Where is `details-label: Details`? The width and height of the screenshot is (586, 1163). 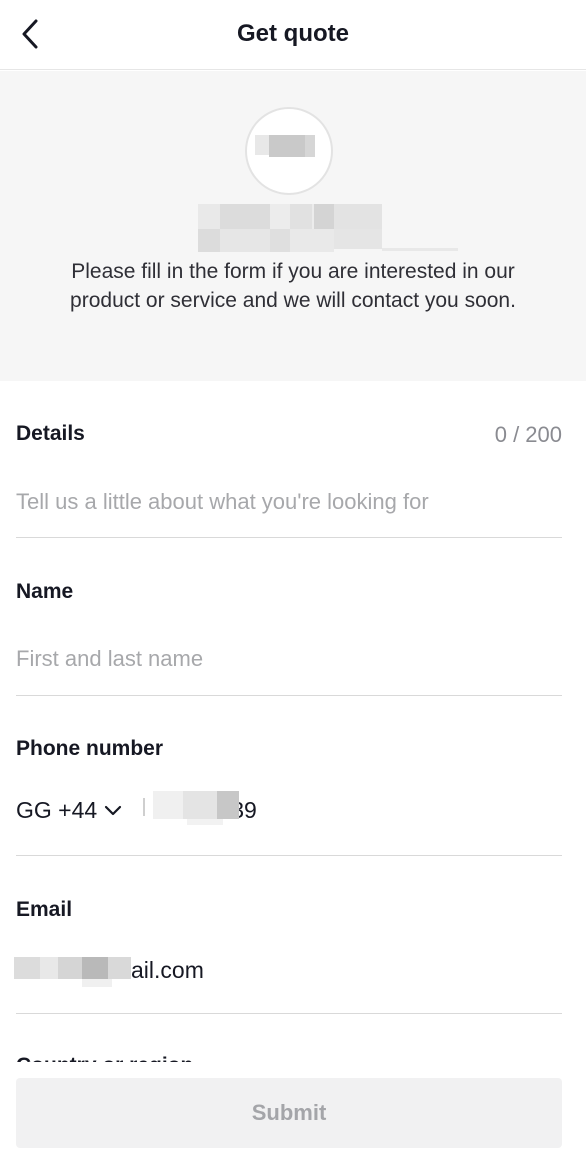
details-label: Details is located at coordinates (50, 433).